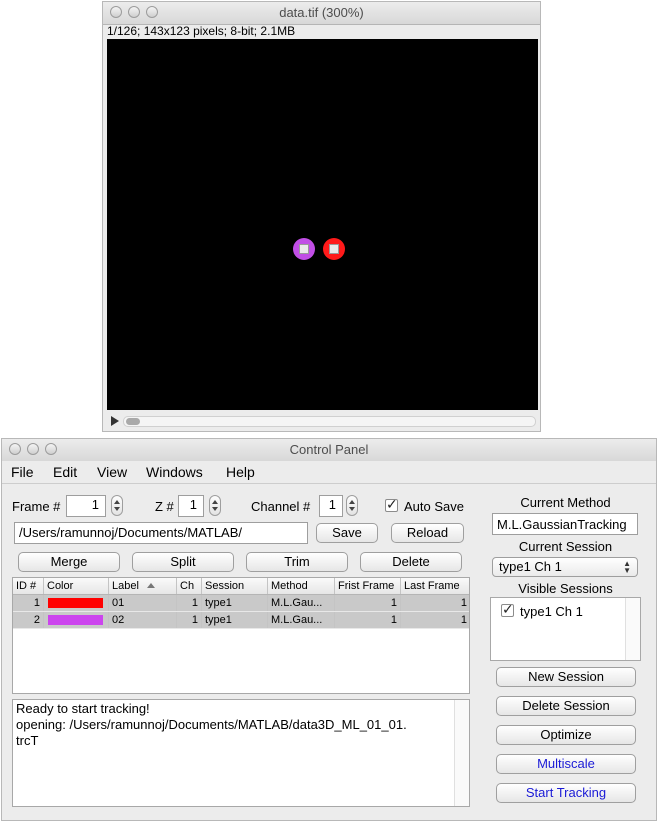  I want to click on control-panel-titlebar: Control Panel, so click(329, 450).